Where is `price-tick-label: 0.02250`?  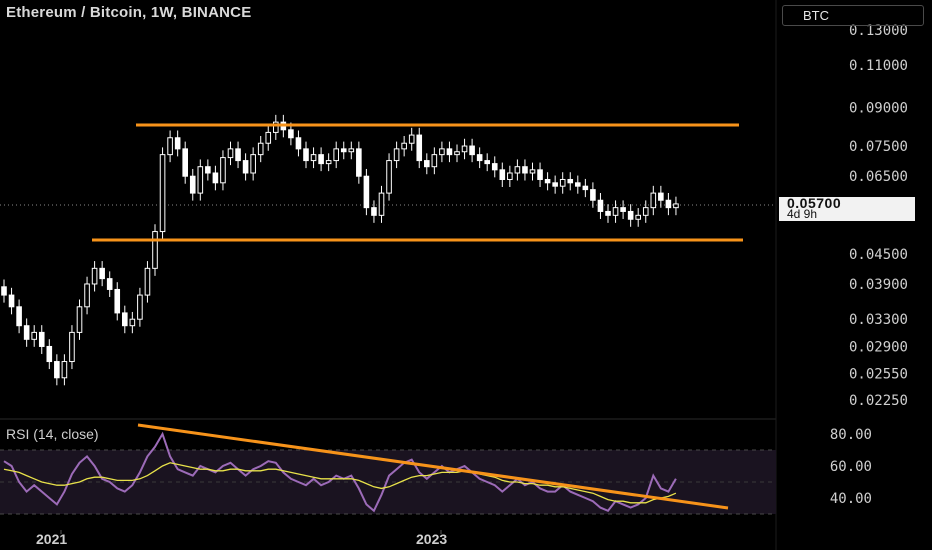
price-tick-label: 0.02250 is located at coordinates (878, 401).